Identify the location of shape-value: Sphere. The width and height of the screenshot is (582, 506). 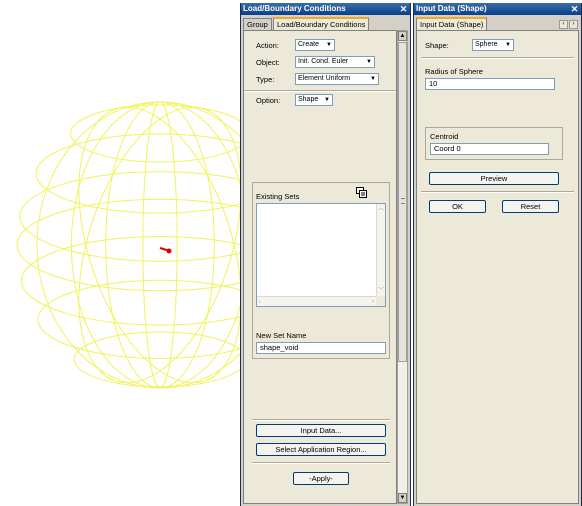
(486, 44).